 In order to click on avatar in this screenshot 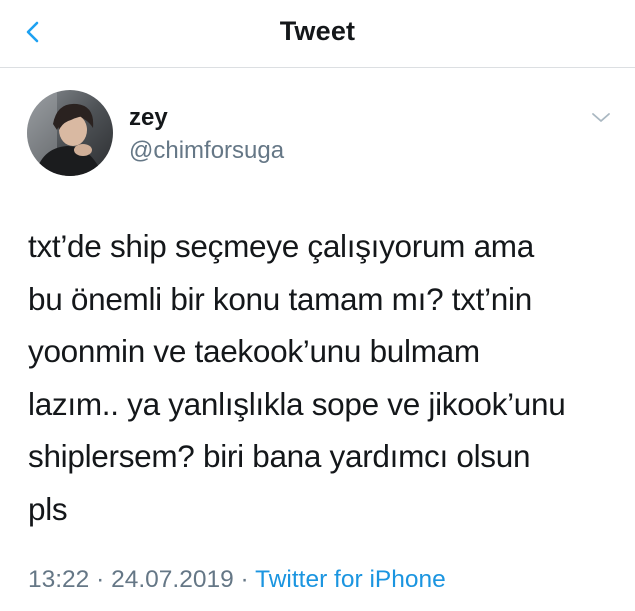, I will do `click(70, 133)`.